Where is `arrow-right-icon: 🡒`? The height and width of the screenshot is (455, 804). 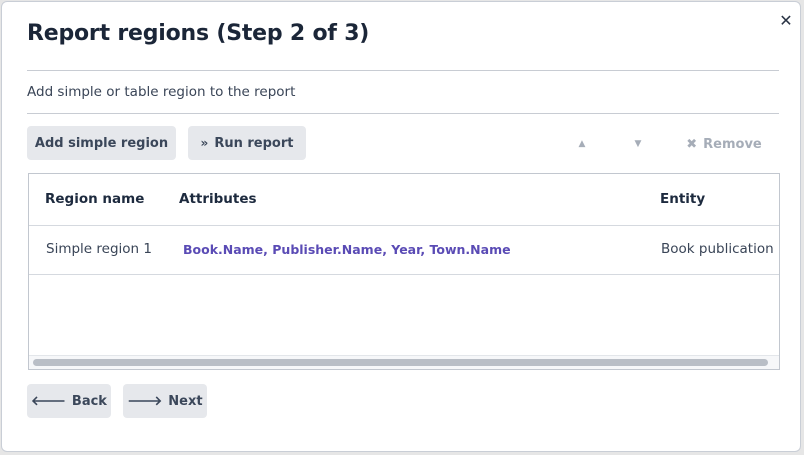 arrow-right-icon: 🡒 is located at coordinates (145, 401).